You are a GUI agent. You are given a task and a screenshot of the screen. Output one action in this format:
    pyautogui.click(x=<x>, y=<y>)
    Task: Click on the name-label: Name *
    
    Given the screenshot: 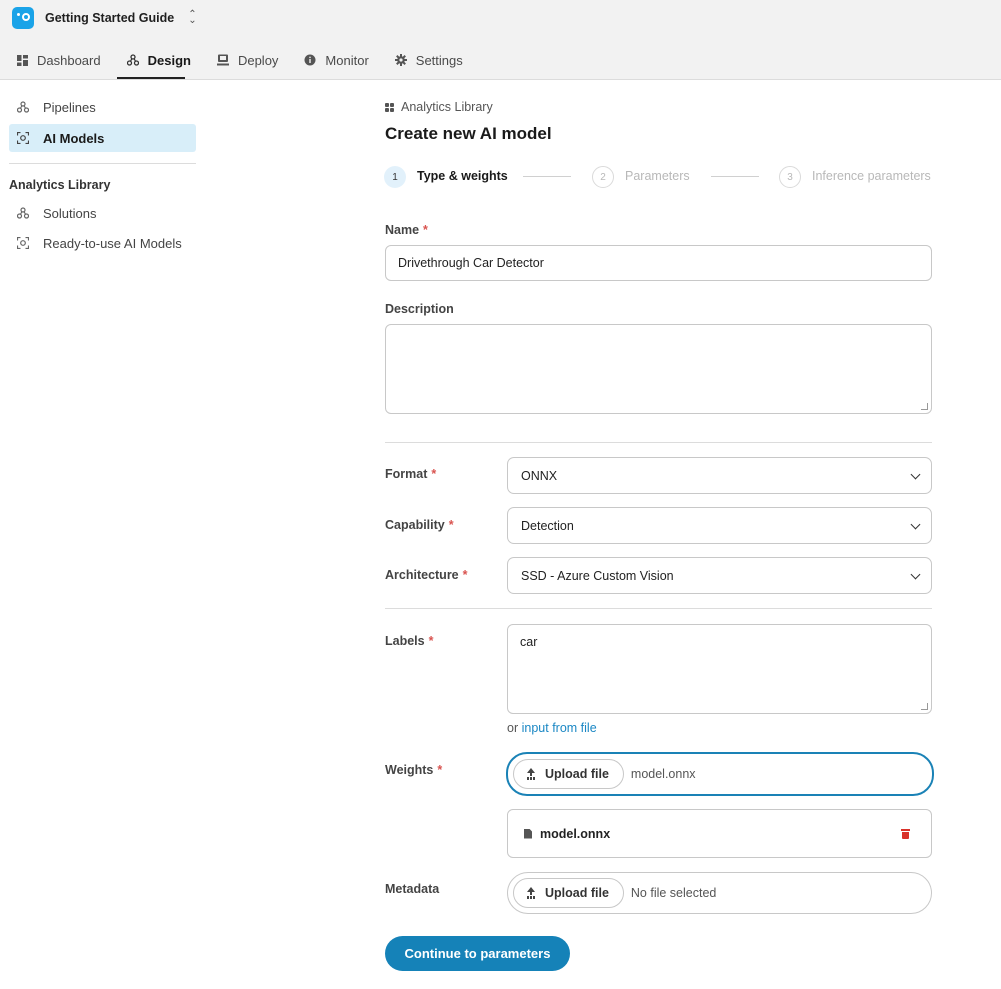 What is the action you would take?
    pyautogui.click(x=406, y=230)
    